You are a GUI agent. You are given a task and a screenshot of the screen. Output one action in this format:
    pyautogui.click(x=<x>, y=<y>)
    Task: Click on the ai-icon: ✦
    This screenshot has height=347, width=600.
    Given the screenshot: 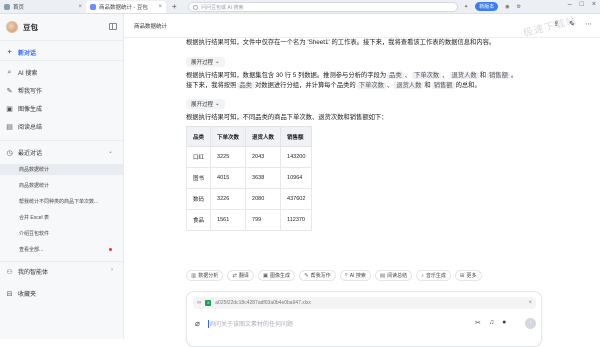 What is the action you would take?
    pyautogui.click(x=466, y=7)
    